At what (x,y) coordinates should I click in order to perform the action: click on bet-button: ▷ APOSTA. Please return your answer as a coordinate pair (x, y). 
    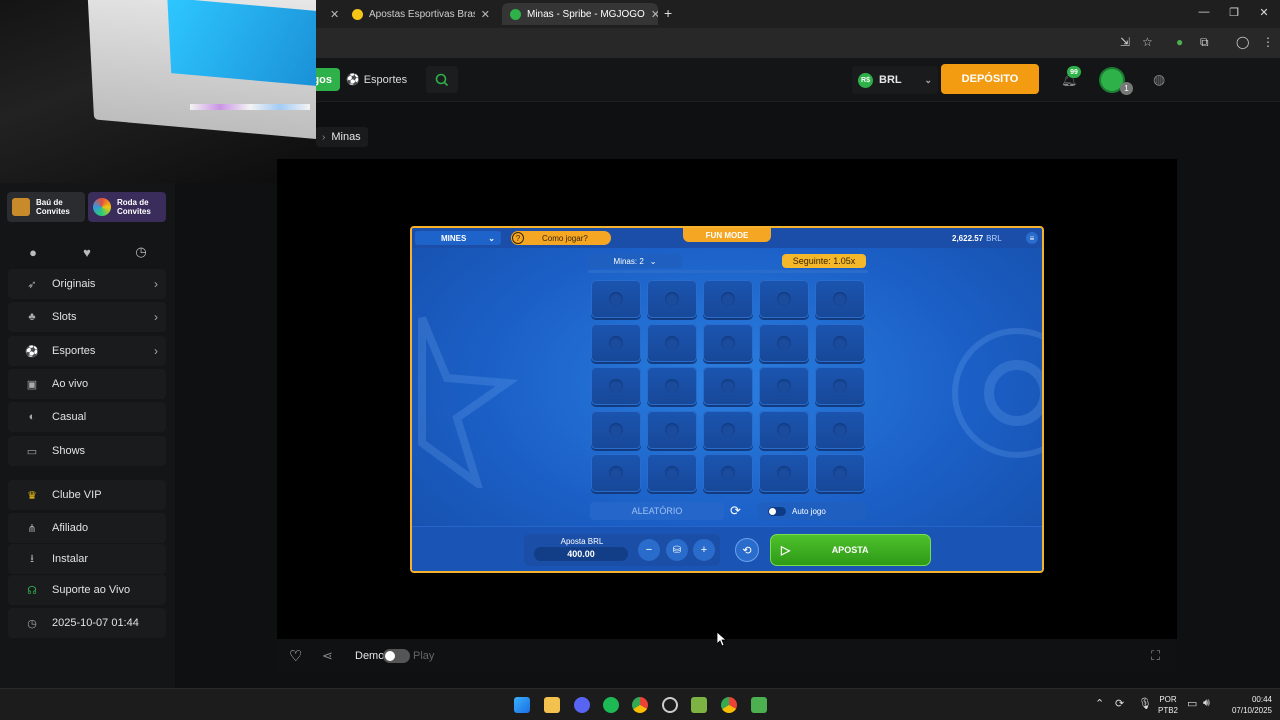
    Looking at the image, I should click on (850, 550).